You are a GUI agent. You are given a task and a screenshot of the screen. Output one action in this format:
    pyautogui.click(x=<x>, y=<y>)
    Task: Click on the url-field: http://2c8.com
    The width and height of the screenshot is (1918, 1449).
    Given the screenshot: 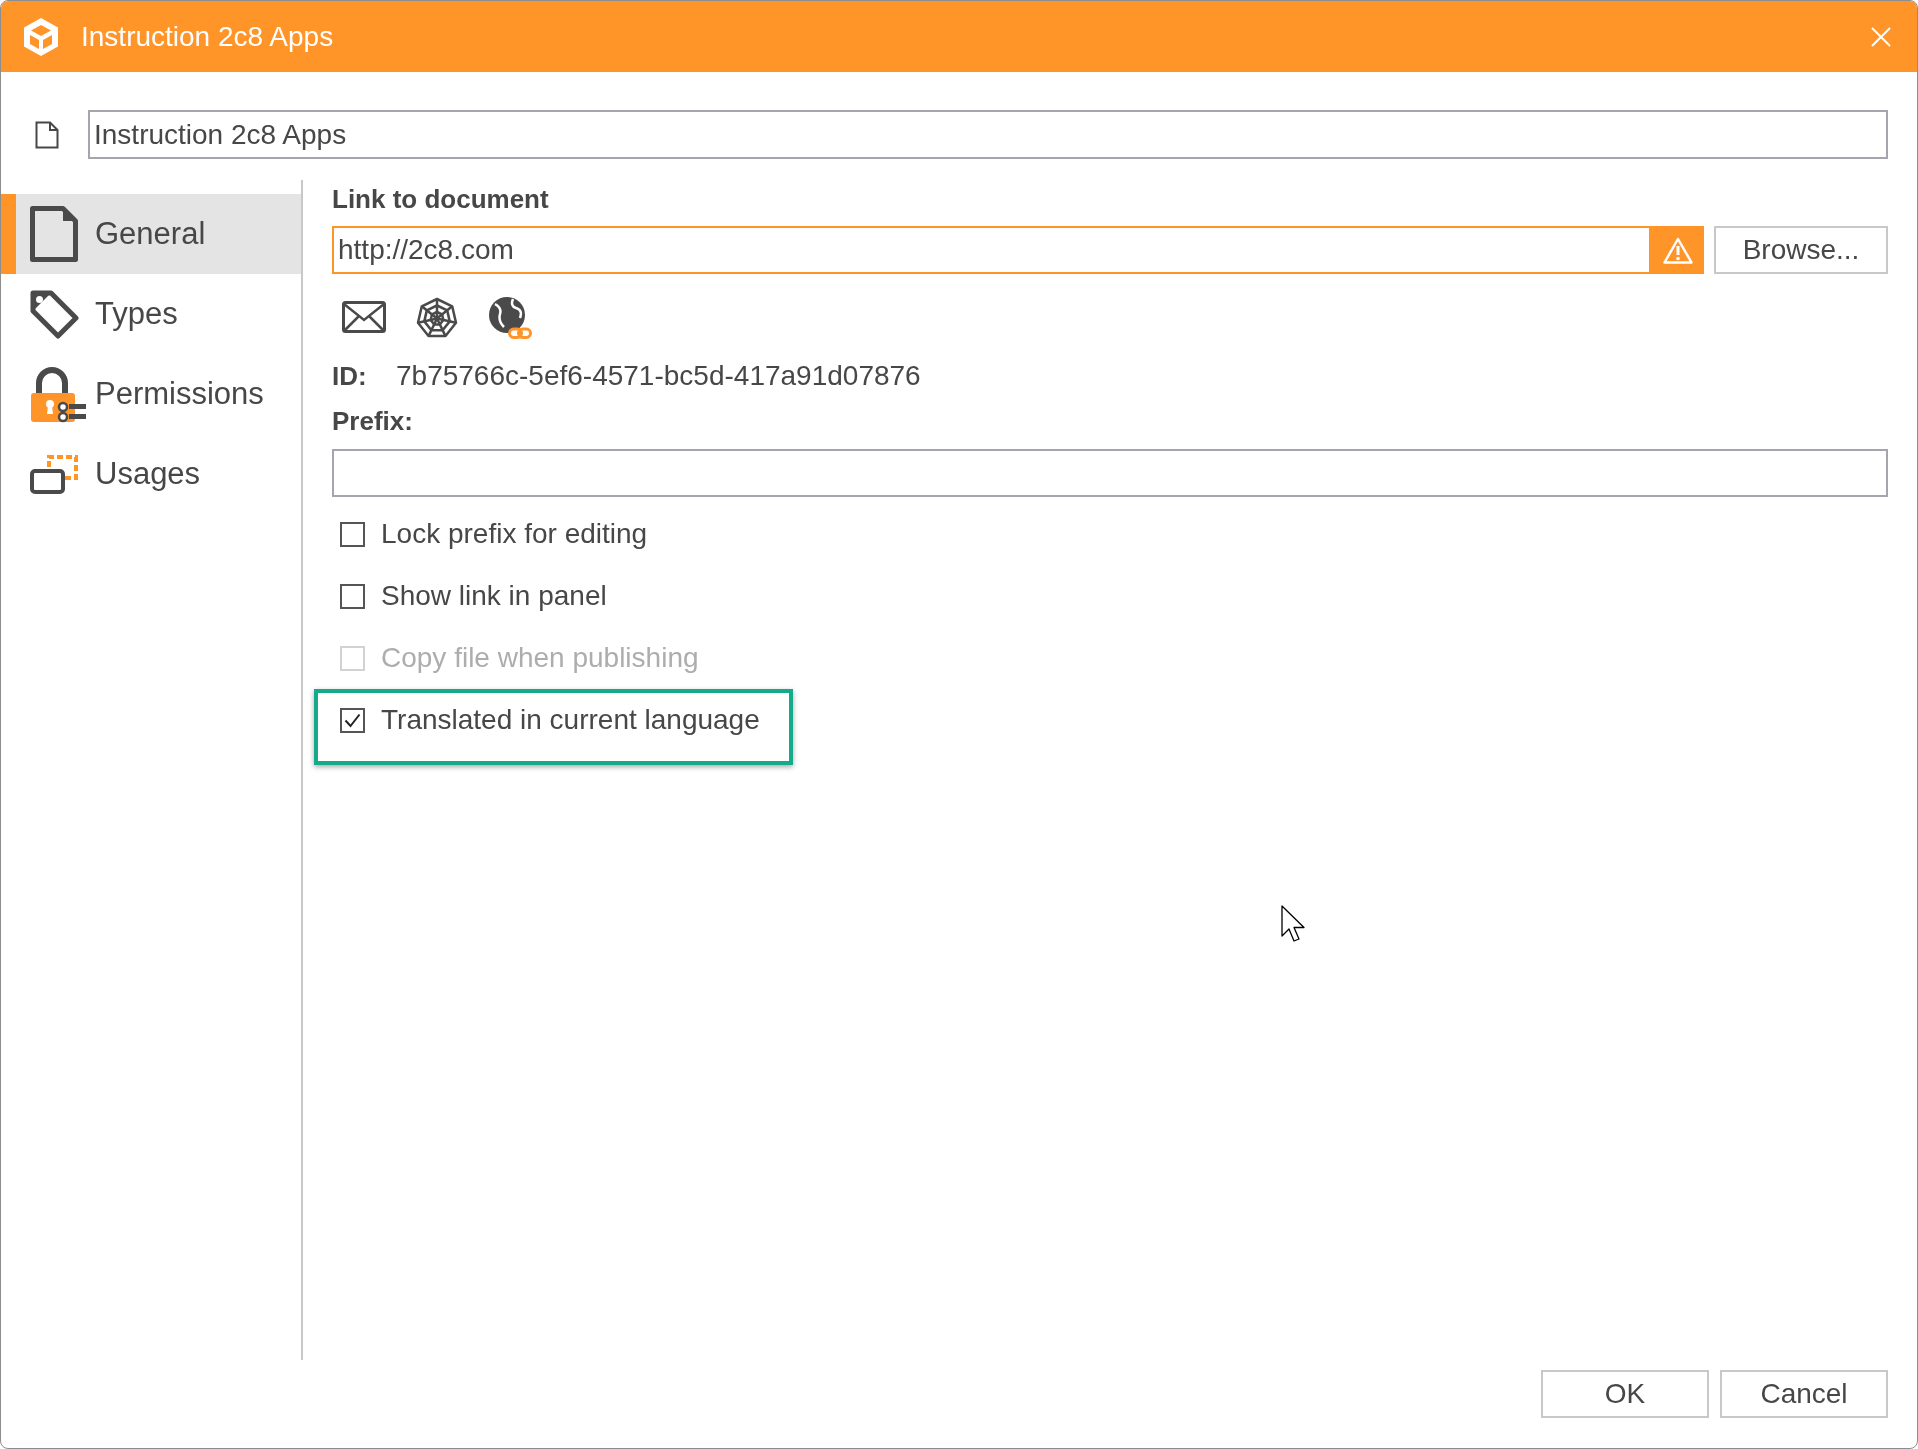 What is the action you would take?
    pyautogui.click(x=991, y=250)
    